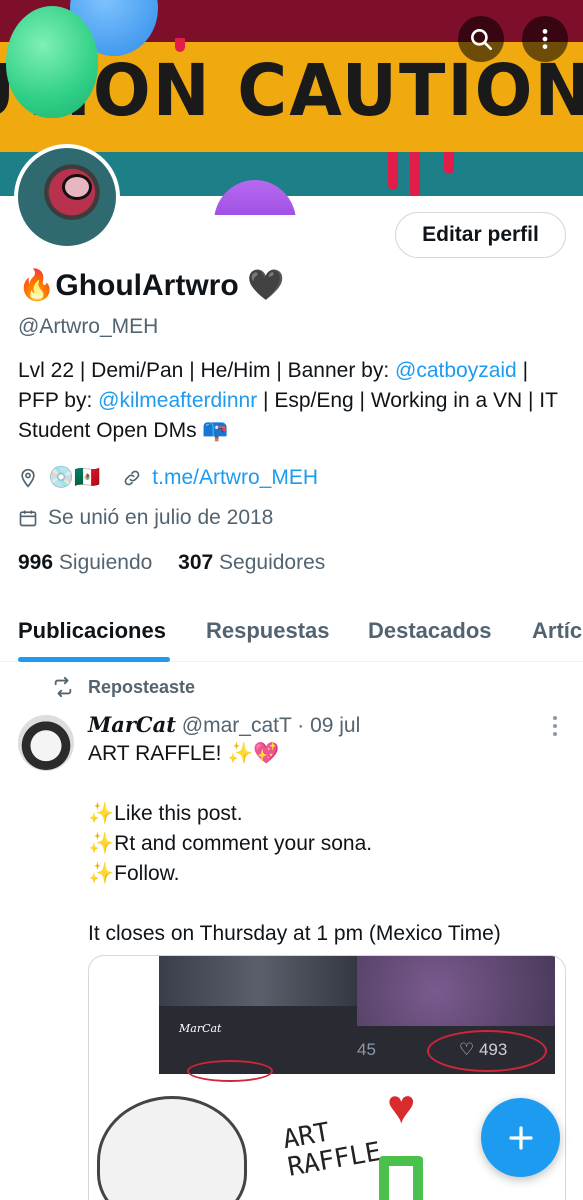 This screenshot has height=1200, width=583. Describe the element at coordinates (36, 562) in the screenshot. I see `following-count: 996` at that location.